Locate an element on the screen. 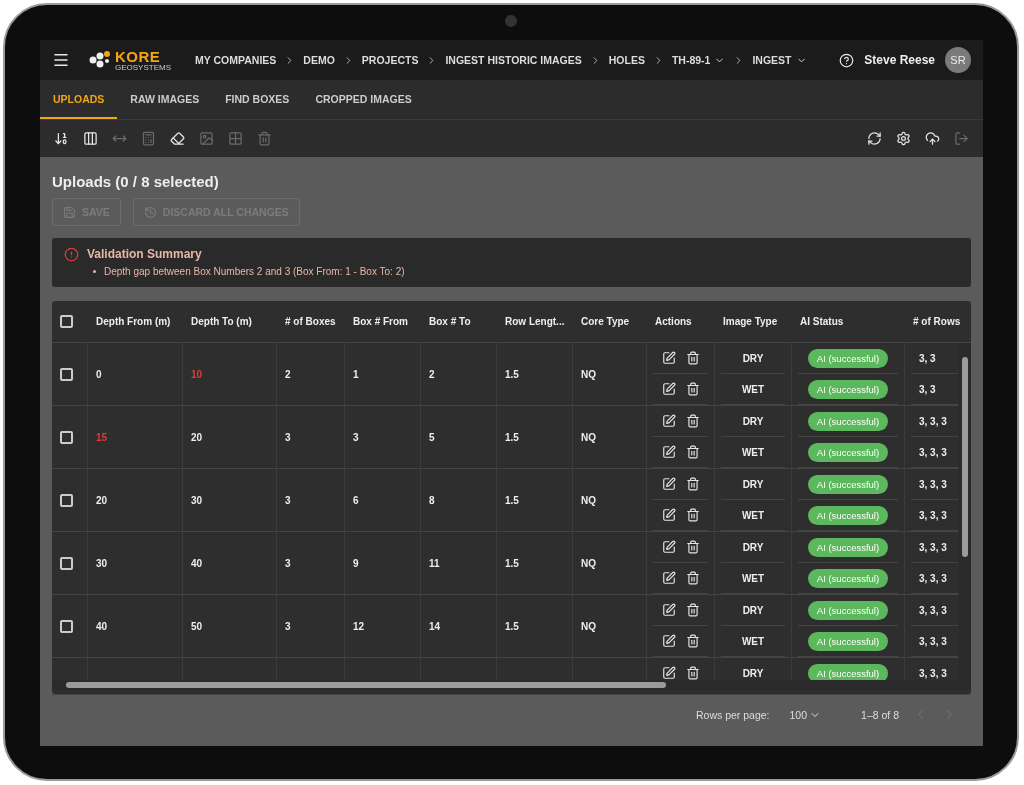 This screenshot has height=785, width=1024. box-from-cell: 12 is located at coordinates (359, 626).